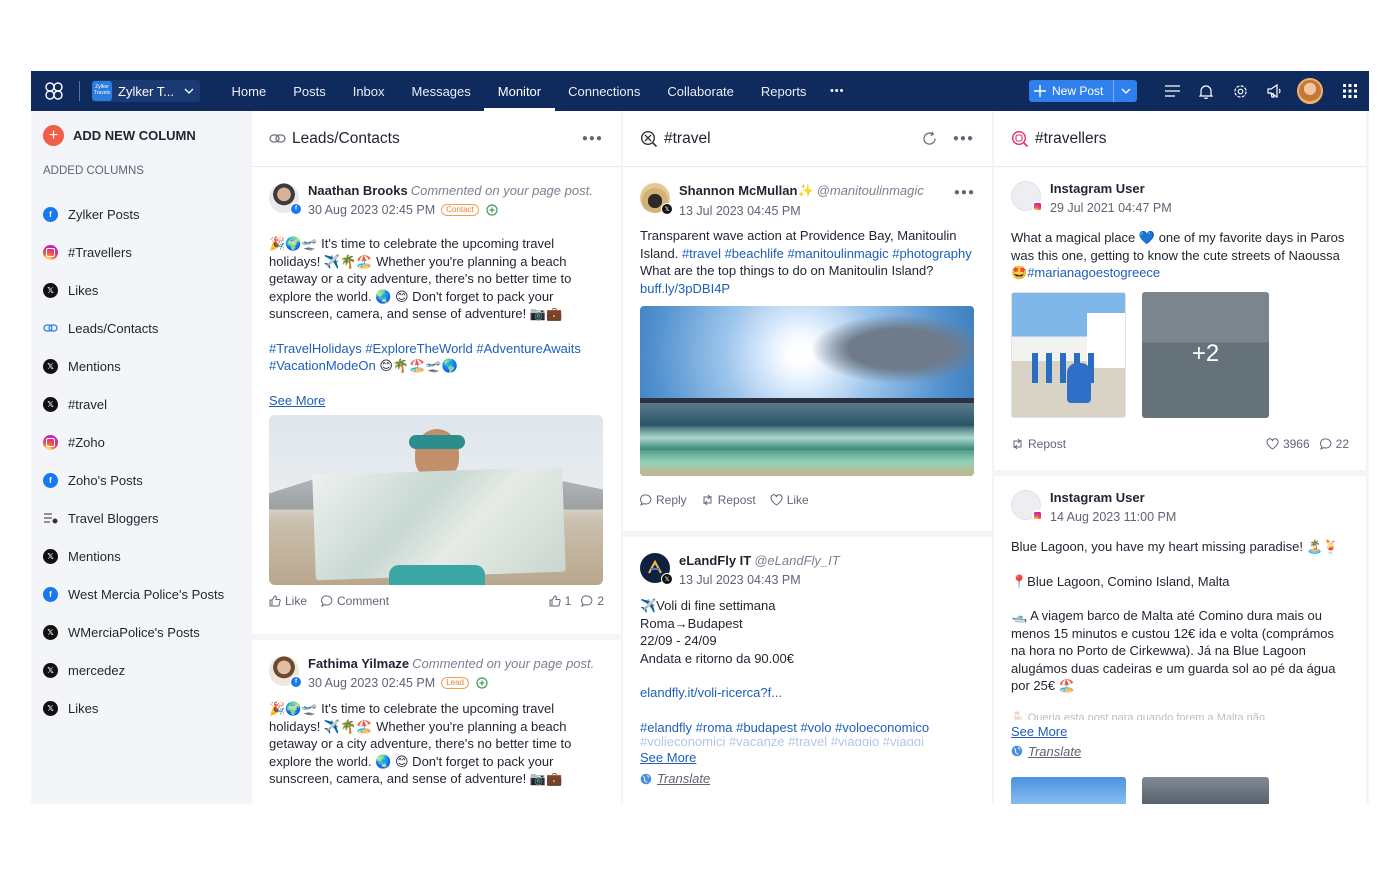 The image size is (1400, 875). What do you see at coordinates (79, 91) in the screenshot?
I see `divider` at bounding box center [79, 91].